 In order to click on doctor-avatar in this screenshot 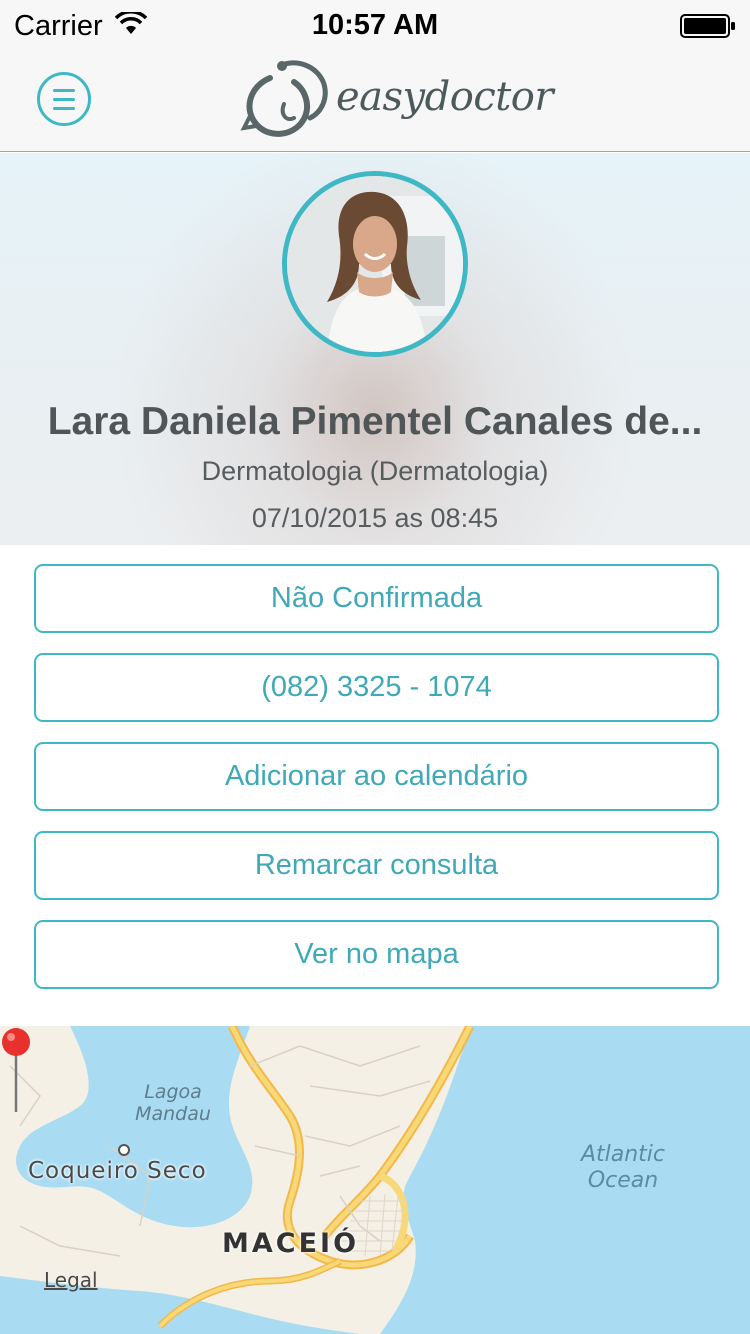, I will do `click(375, 264)`.